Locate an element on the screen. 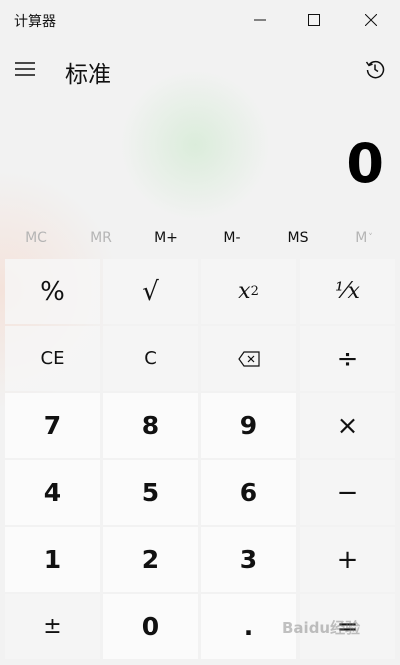  digit-8-label: 8 is located at coordinates (150, 425).